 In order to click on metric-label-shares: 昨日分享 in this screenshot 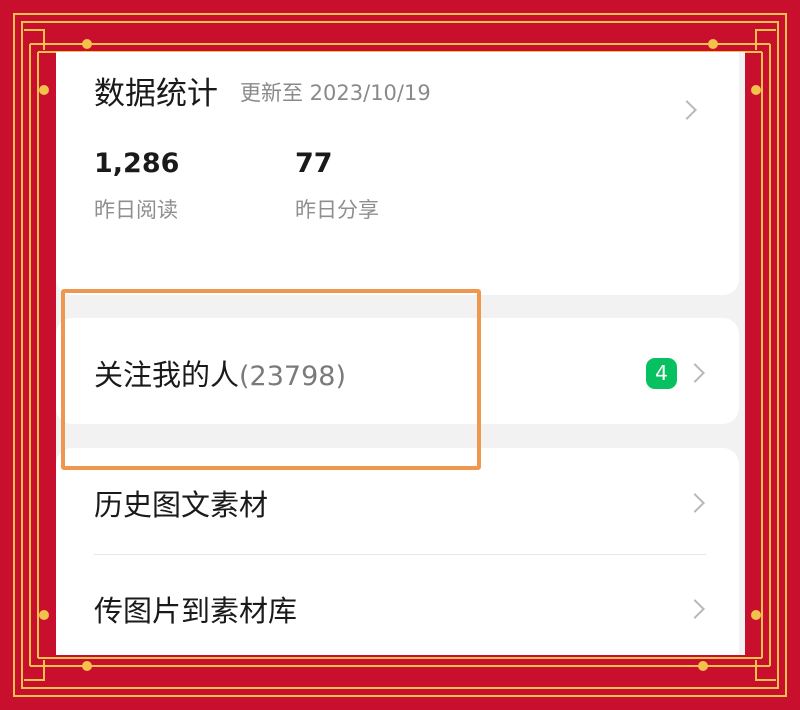, I will do `click(337, 210)`.